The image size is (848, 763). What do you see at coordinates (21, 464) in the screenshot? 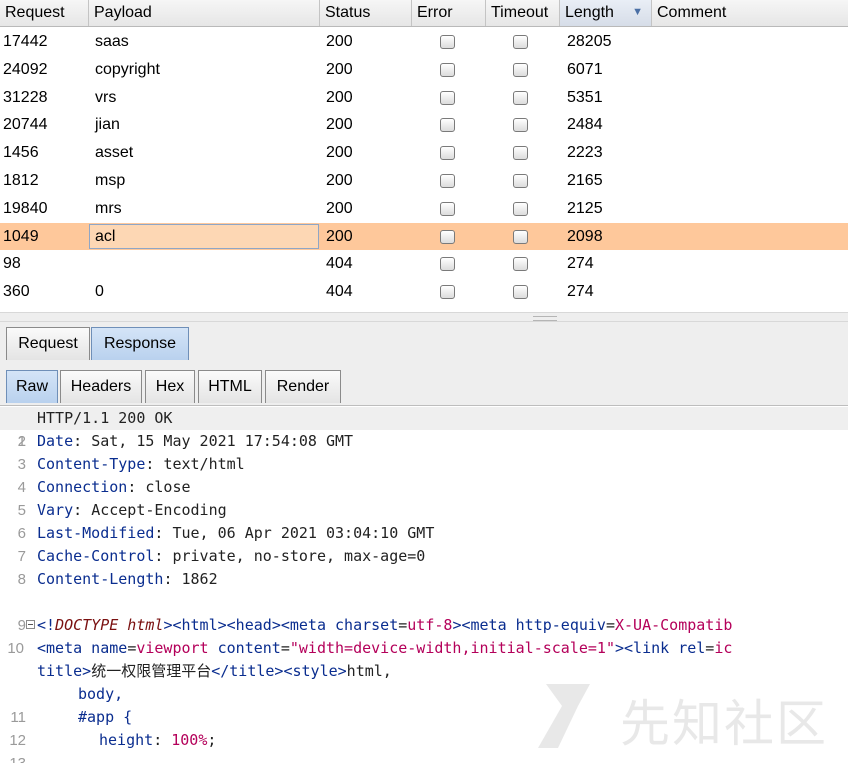
I see `line-number: 3` at bounding box center [21, 464].